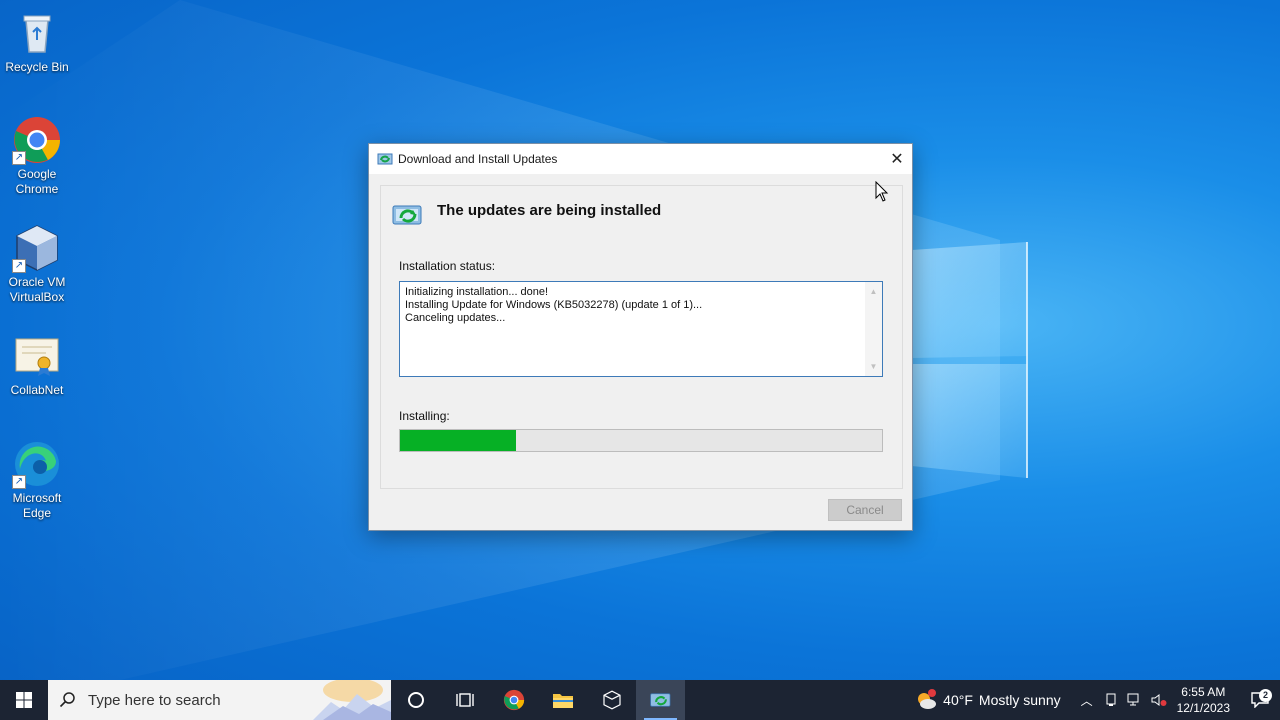 The height and width of the screenshot is (720, 1280). What do you see at coordinates (873, 329) in the screenshot?
I see `vertical-scrollbar: ▲ ▼` at bounding box center [873, 329].